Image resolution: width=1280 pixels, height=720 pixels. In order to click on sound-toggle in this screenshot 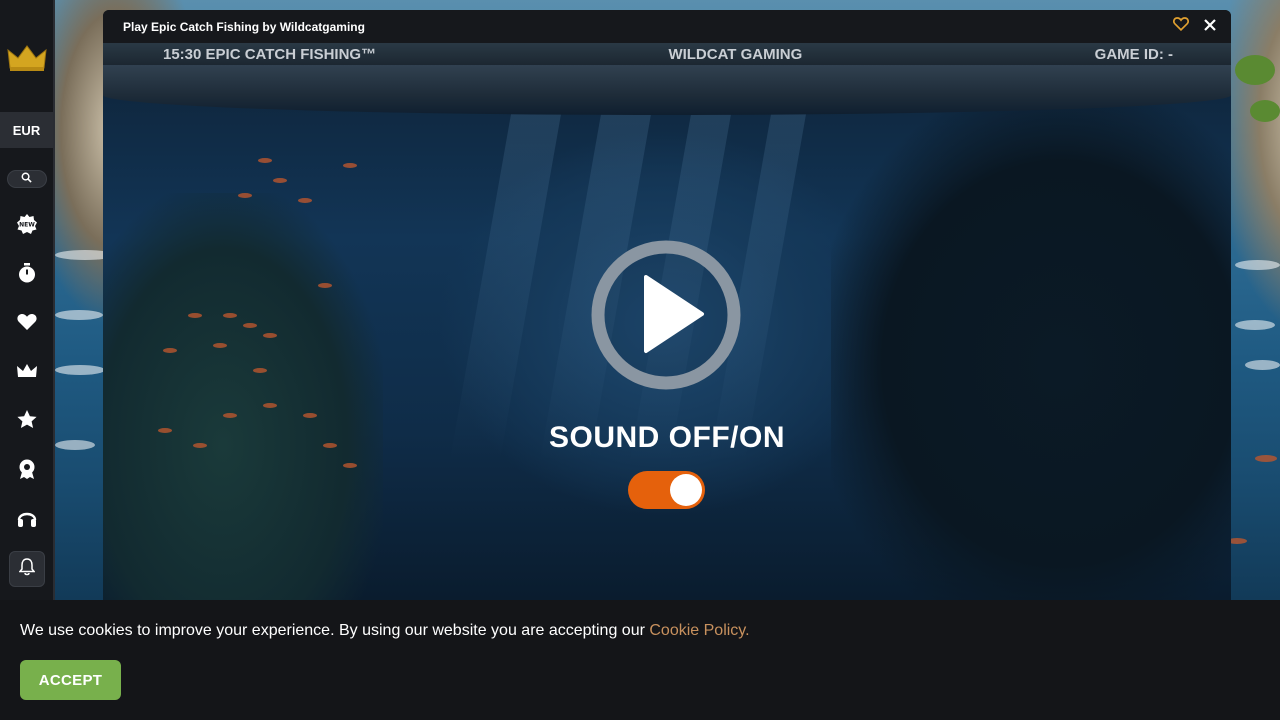, I will do `click(666, 490)`.